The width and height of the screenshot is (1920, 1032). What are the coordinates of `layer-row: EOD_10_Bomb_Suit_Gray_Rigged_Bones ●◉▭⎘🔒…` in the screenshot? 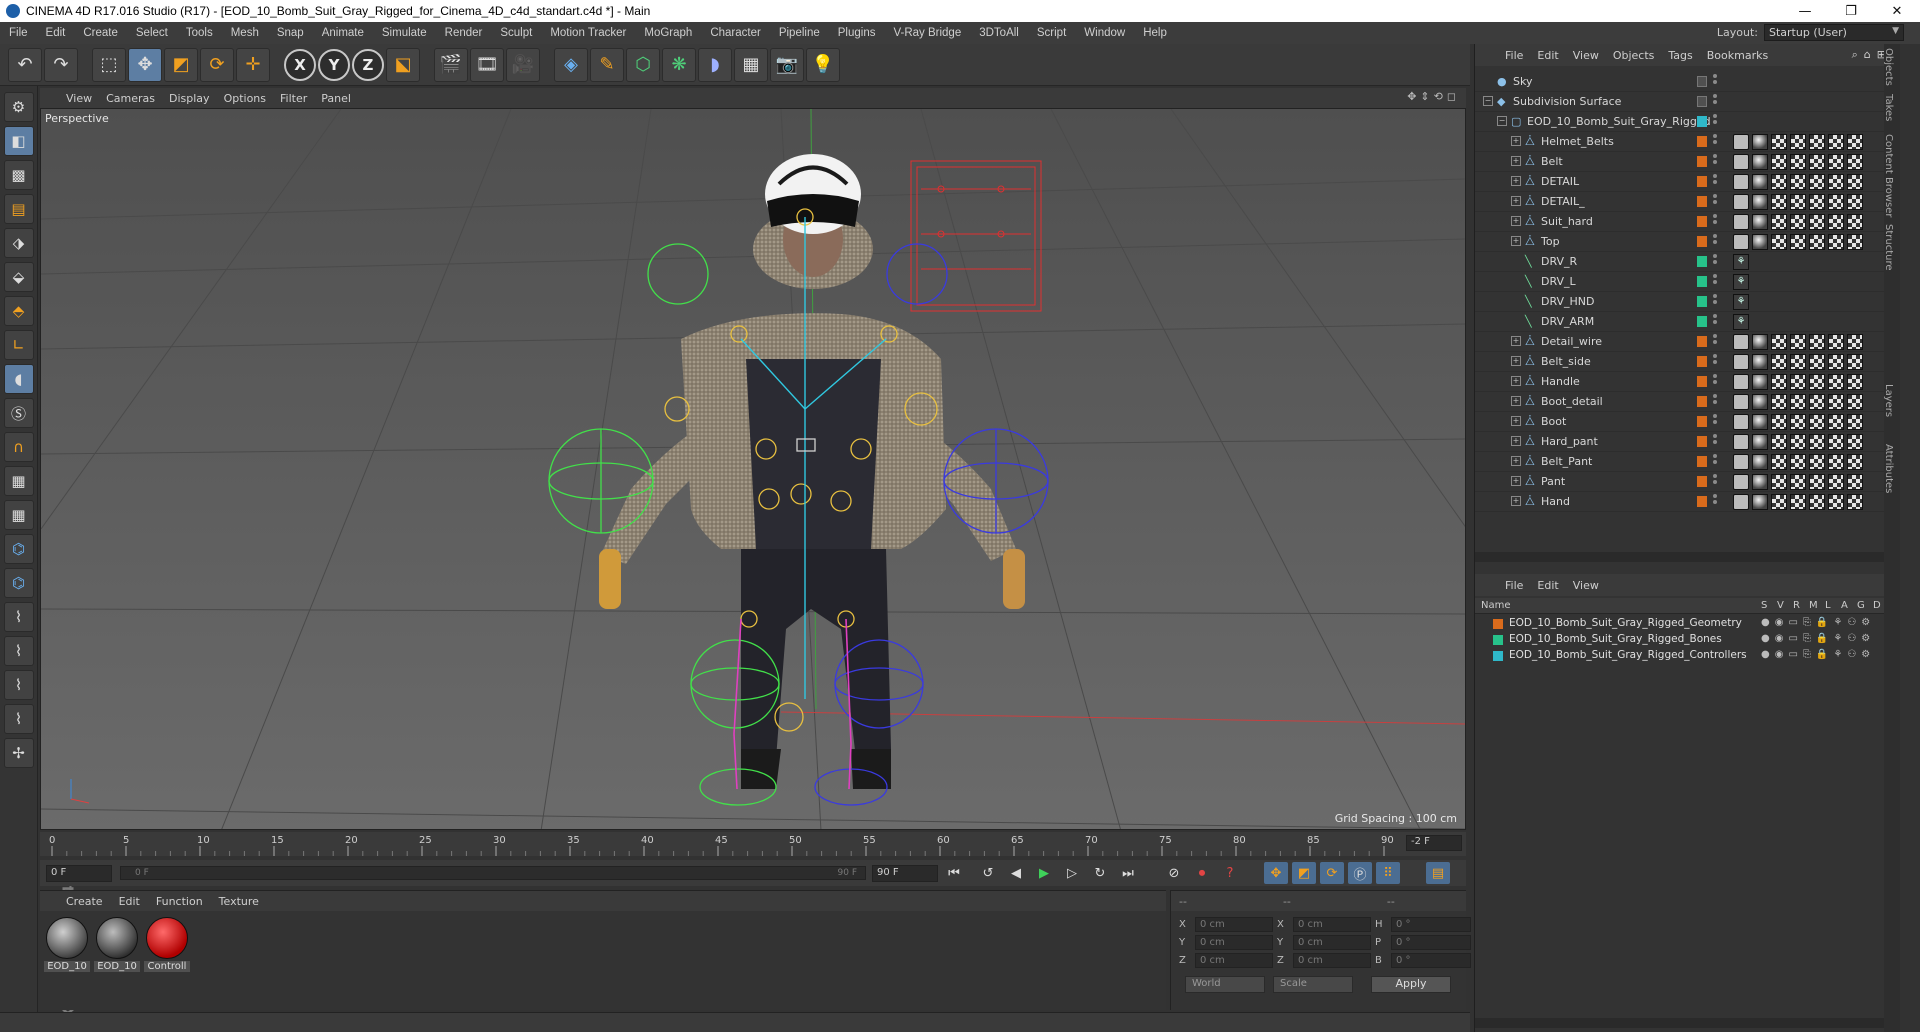 It's located at (1680, 640).